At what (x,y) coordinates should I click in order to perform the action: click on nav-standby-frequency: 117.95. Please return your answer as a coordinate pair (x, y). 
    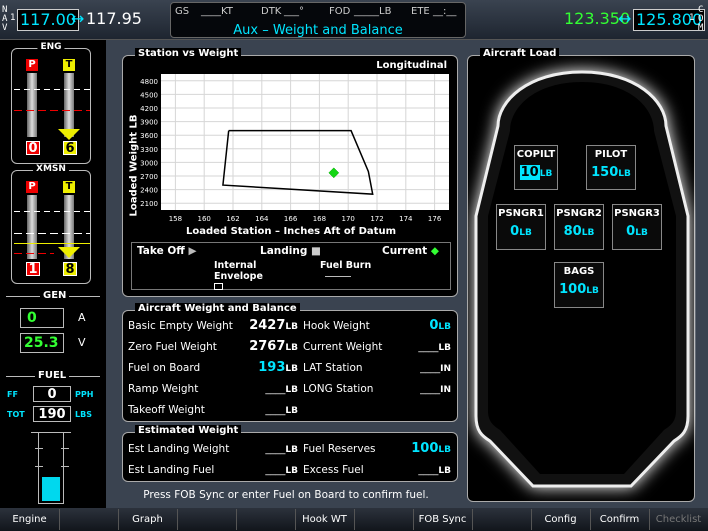
    Looking at the image, I should click on (114, 19).